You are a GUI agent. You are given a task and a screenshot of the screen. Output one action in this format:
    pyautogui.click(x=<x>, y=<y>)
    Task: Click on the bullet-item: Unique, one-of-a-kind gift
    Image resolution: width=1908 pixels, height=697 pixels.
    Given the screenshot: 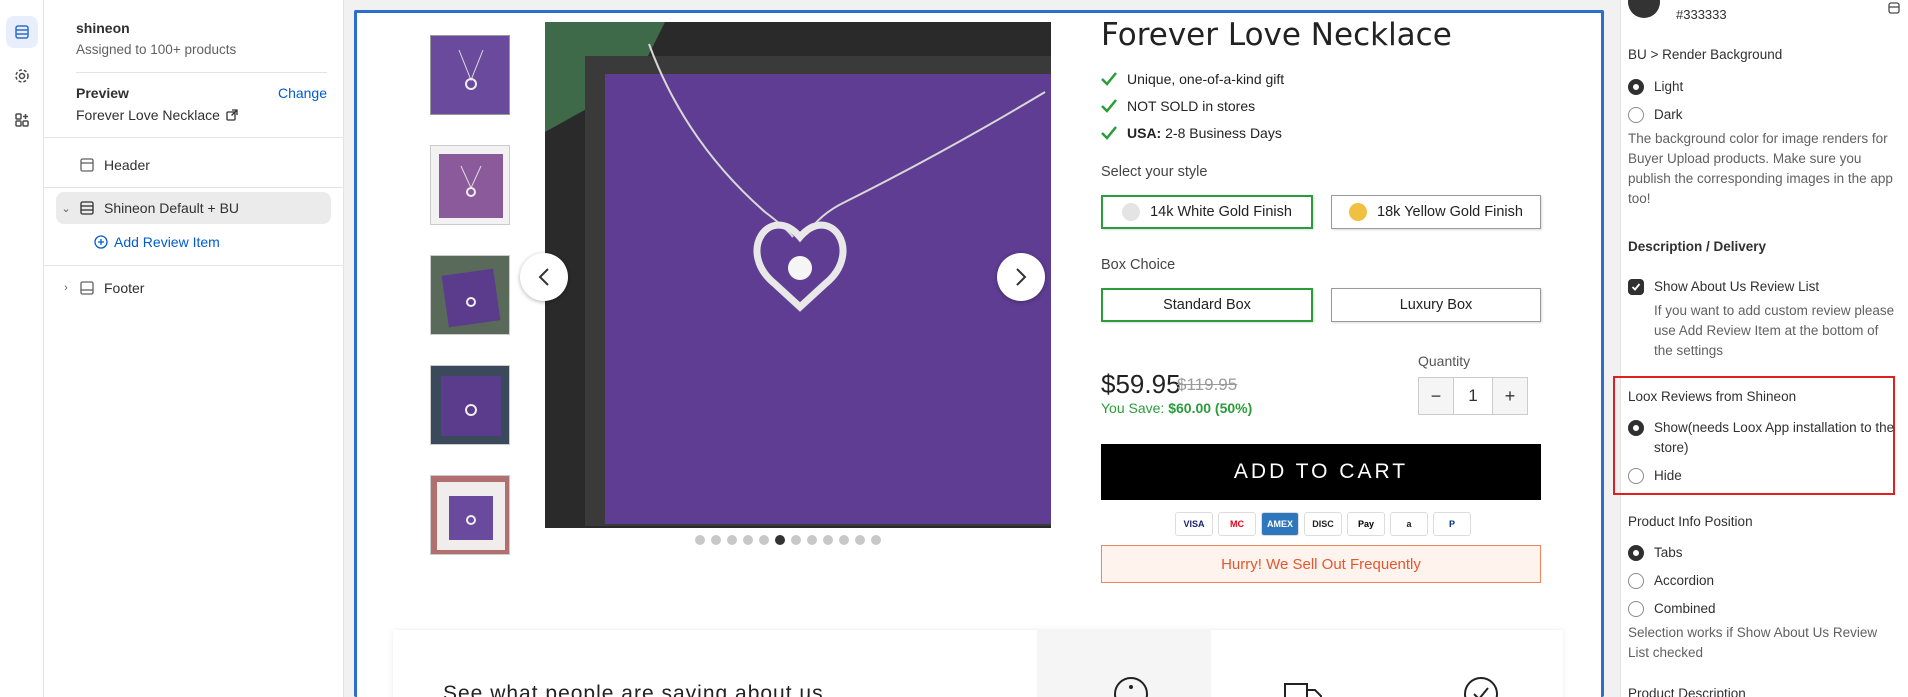 What is the action you would take?
    pyautogui.click(x=1192, y=78)
    